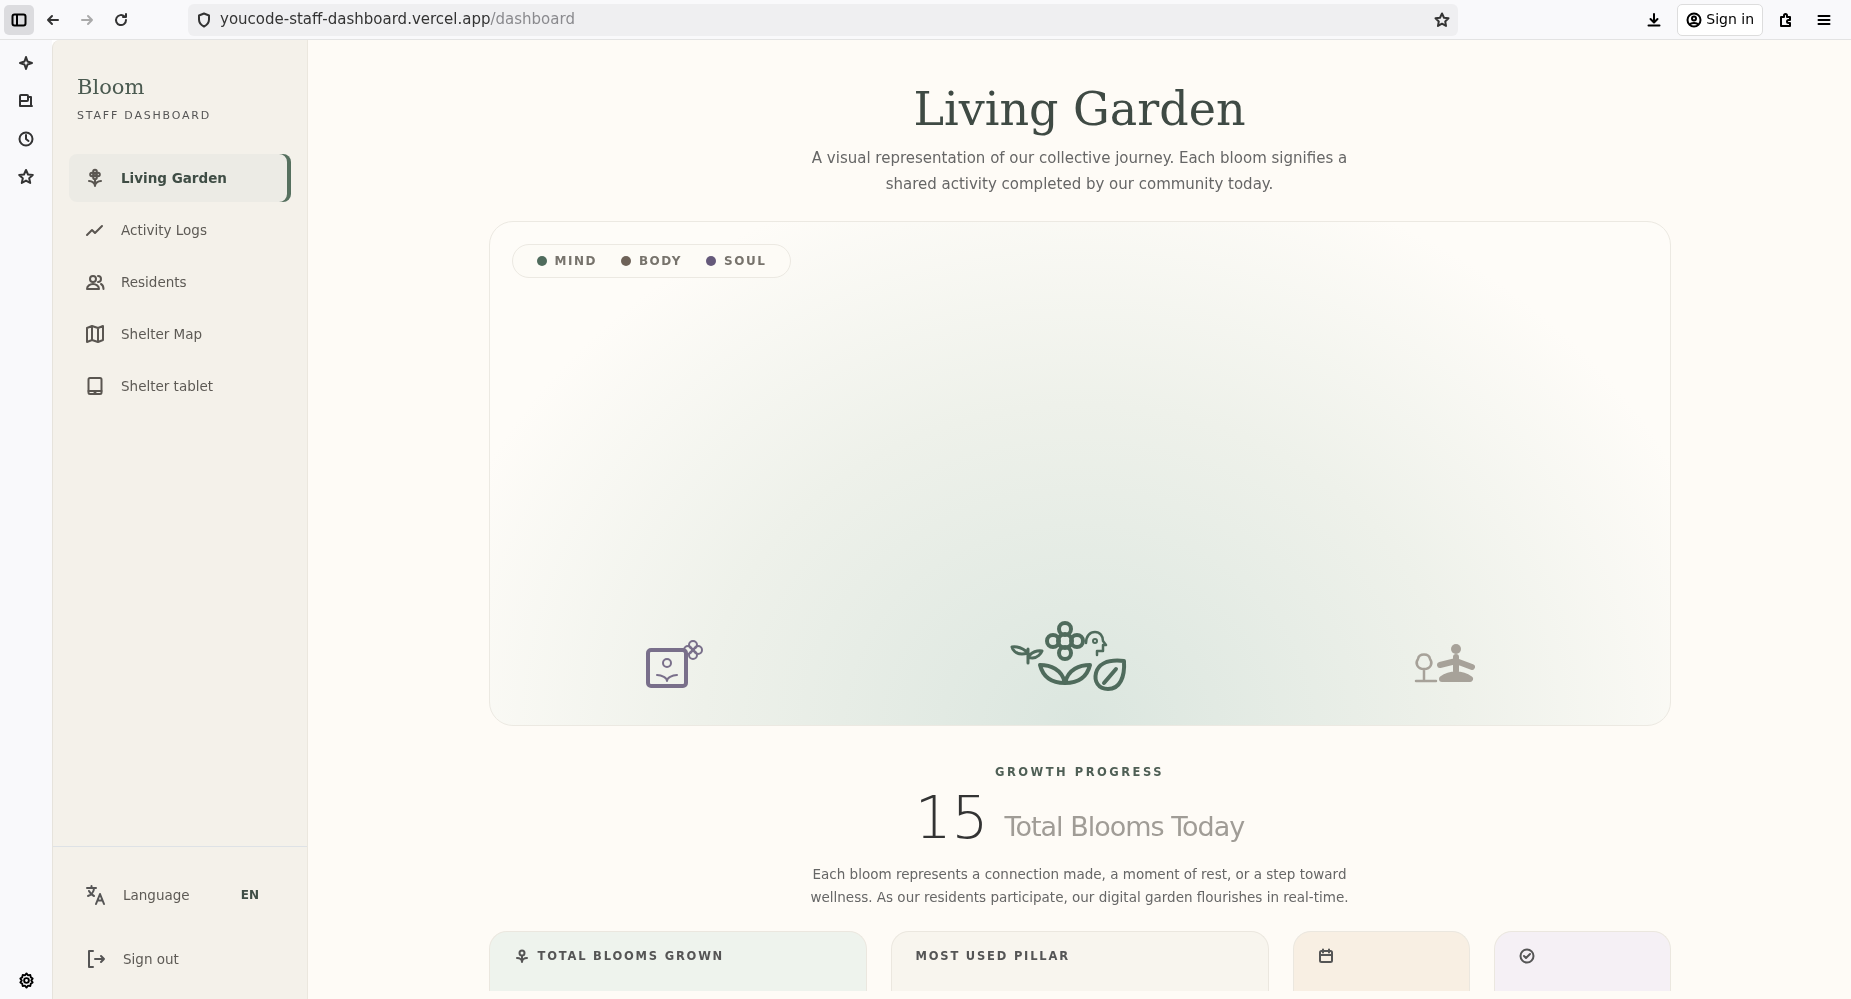  Describe the element at coordinates (1124, 826) in the screenshot. I see `count-label: Total Blooms Today` at that location.